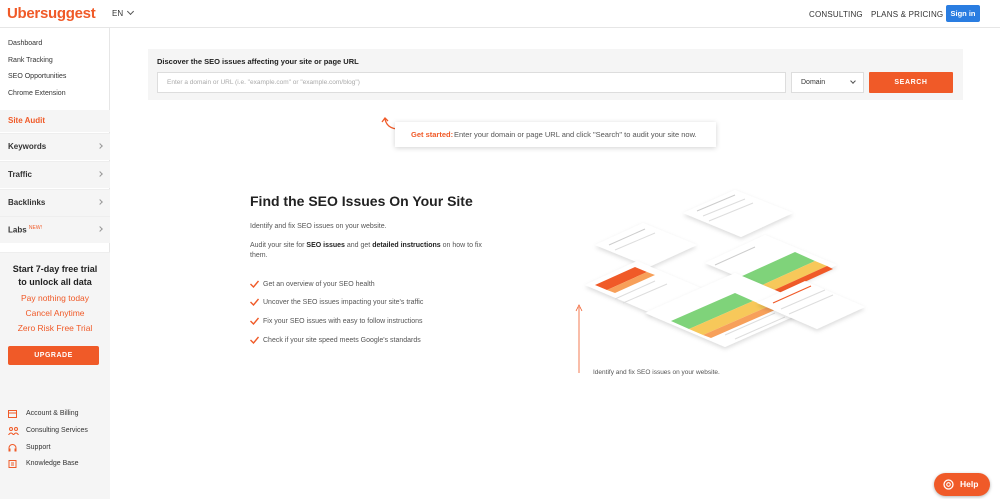 This screenshot has width=1000, height=499. What do you see at coordinates (911, 82) in the screenshot?
I see `search-button: SEARCH` at bounding box center [911, 82].